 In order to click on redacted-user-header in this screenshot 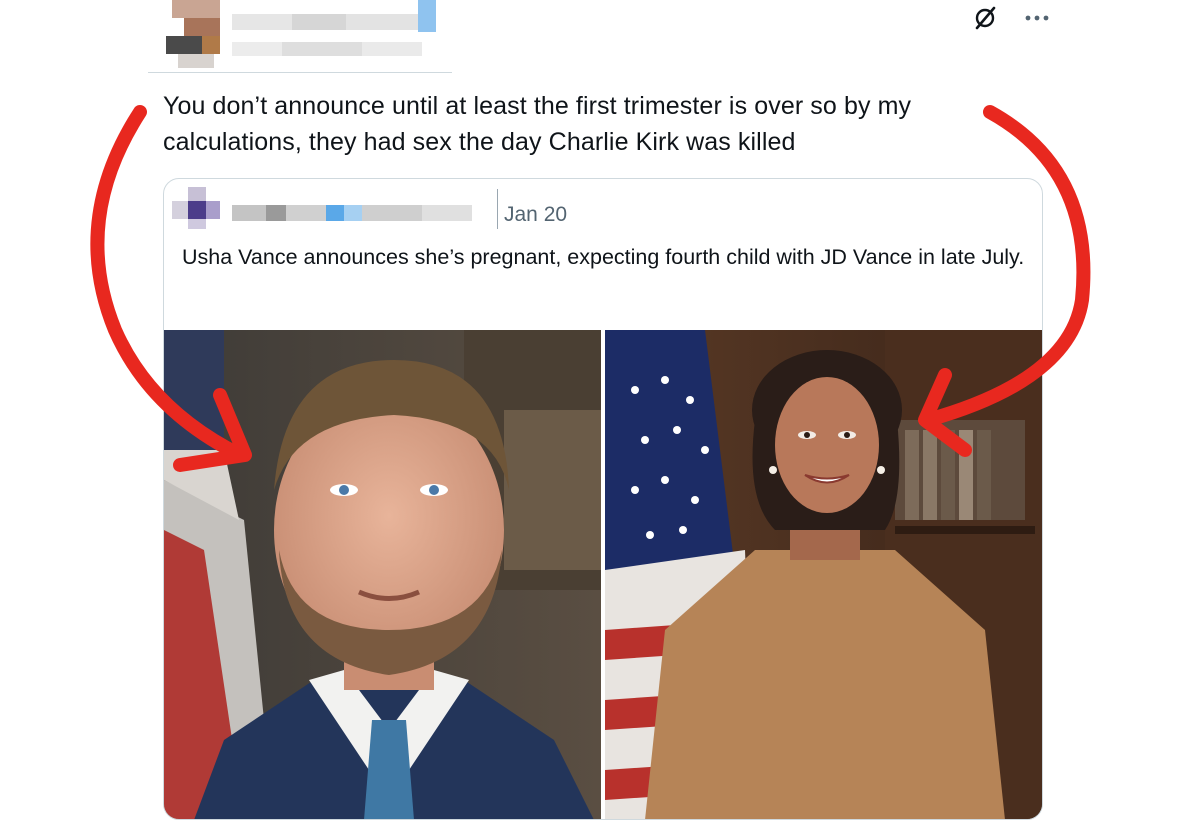, I will do `click(300, 36)`.